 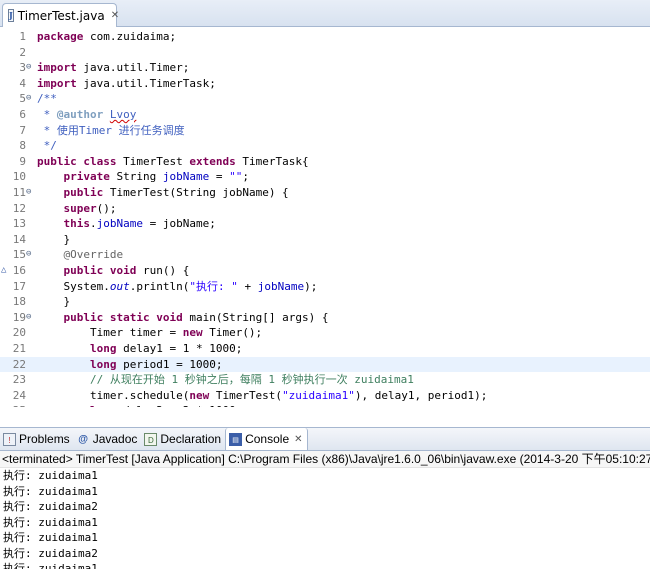 I want to click on line-number: 15, so click(x=19, y=255).